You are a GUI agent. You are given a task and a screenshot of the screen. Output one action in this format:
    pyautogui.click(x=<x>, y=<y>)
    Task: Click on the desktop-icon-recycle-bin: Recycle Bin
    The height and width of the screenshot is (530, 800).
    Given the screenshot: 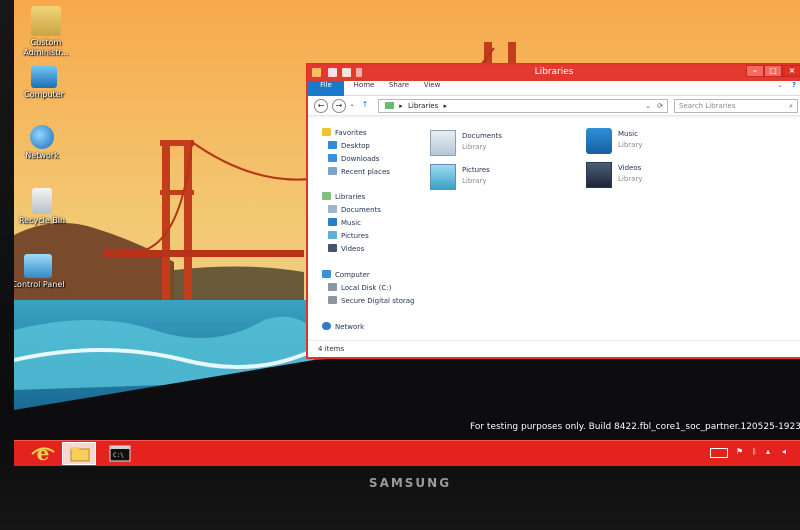 What is the action you would take?
    pyautogui.click(x=43, y=207)
    